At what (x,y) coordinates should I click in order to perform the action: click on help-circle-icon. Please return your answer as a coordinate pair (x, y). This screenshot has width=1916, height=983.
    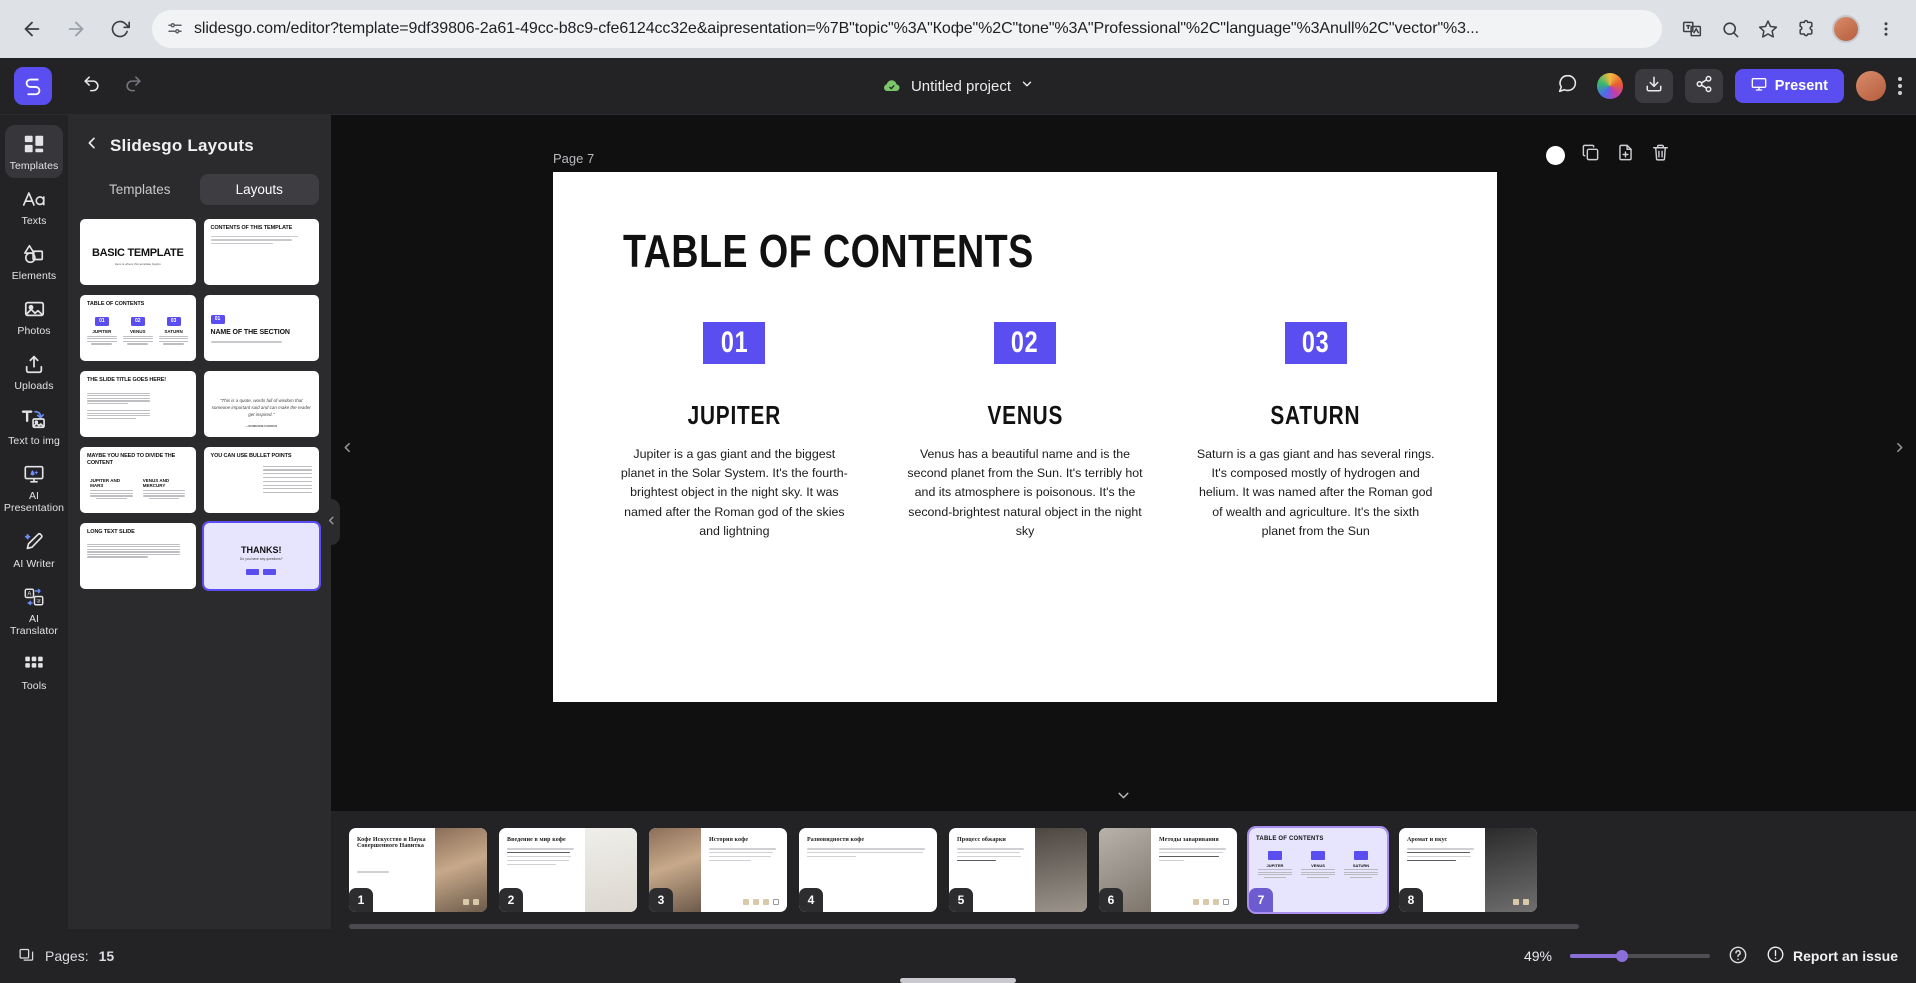
    Looking at the image, I should click on (1738, 956).